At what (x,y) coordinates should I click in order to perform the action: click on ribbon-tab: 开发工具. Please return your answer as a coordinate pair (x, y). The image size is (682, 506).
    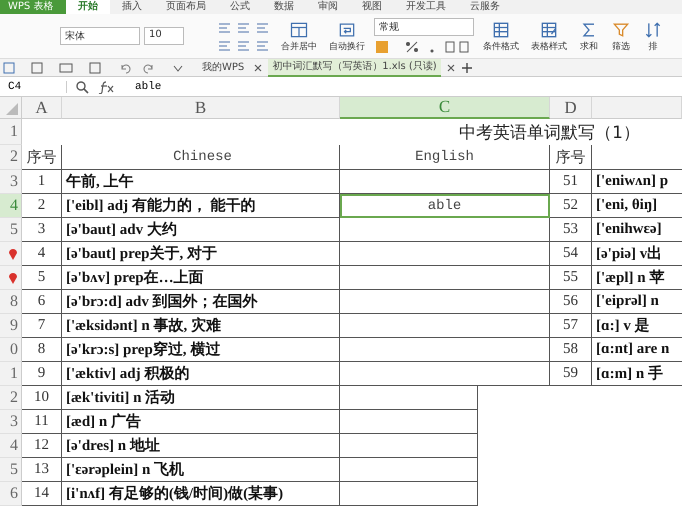
    Looking at the image, I should click on (426, 7).